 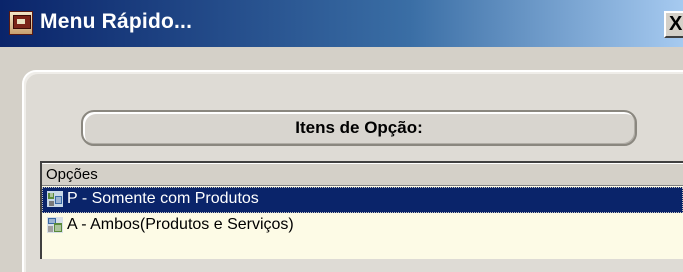 What do you see at coordinates (72, 174) in the screenshot?
I see `column-header-label: Opções` at bounding box center [72, 174].